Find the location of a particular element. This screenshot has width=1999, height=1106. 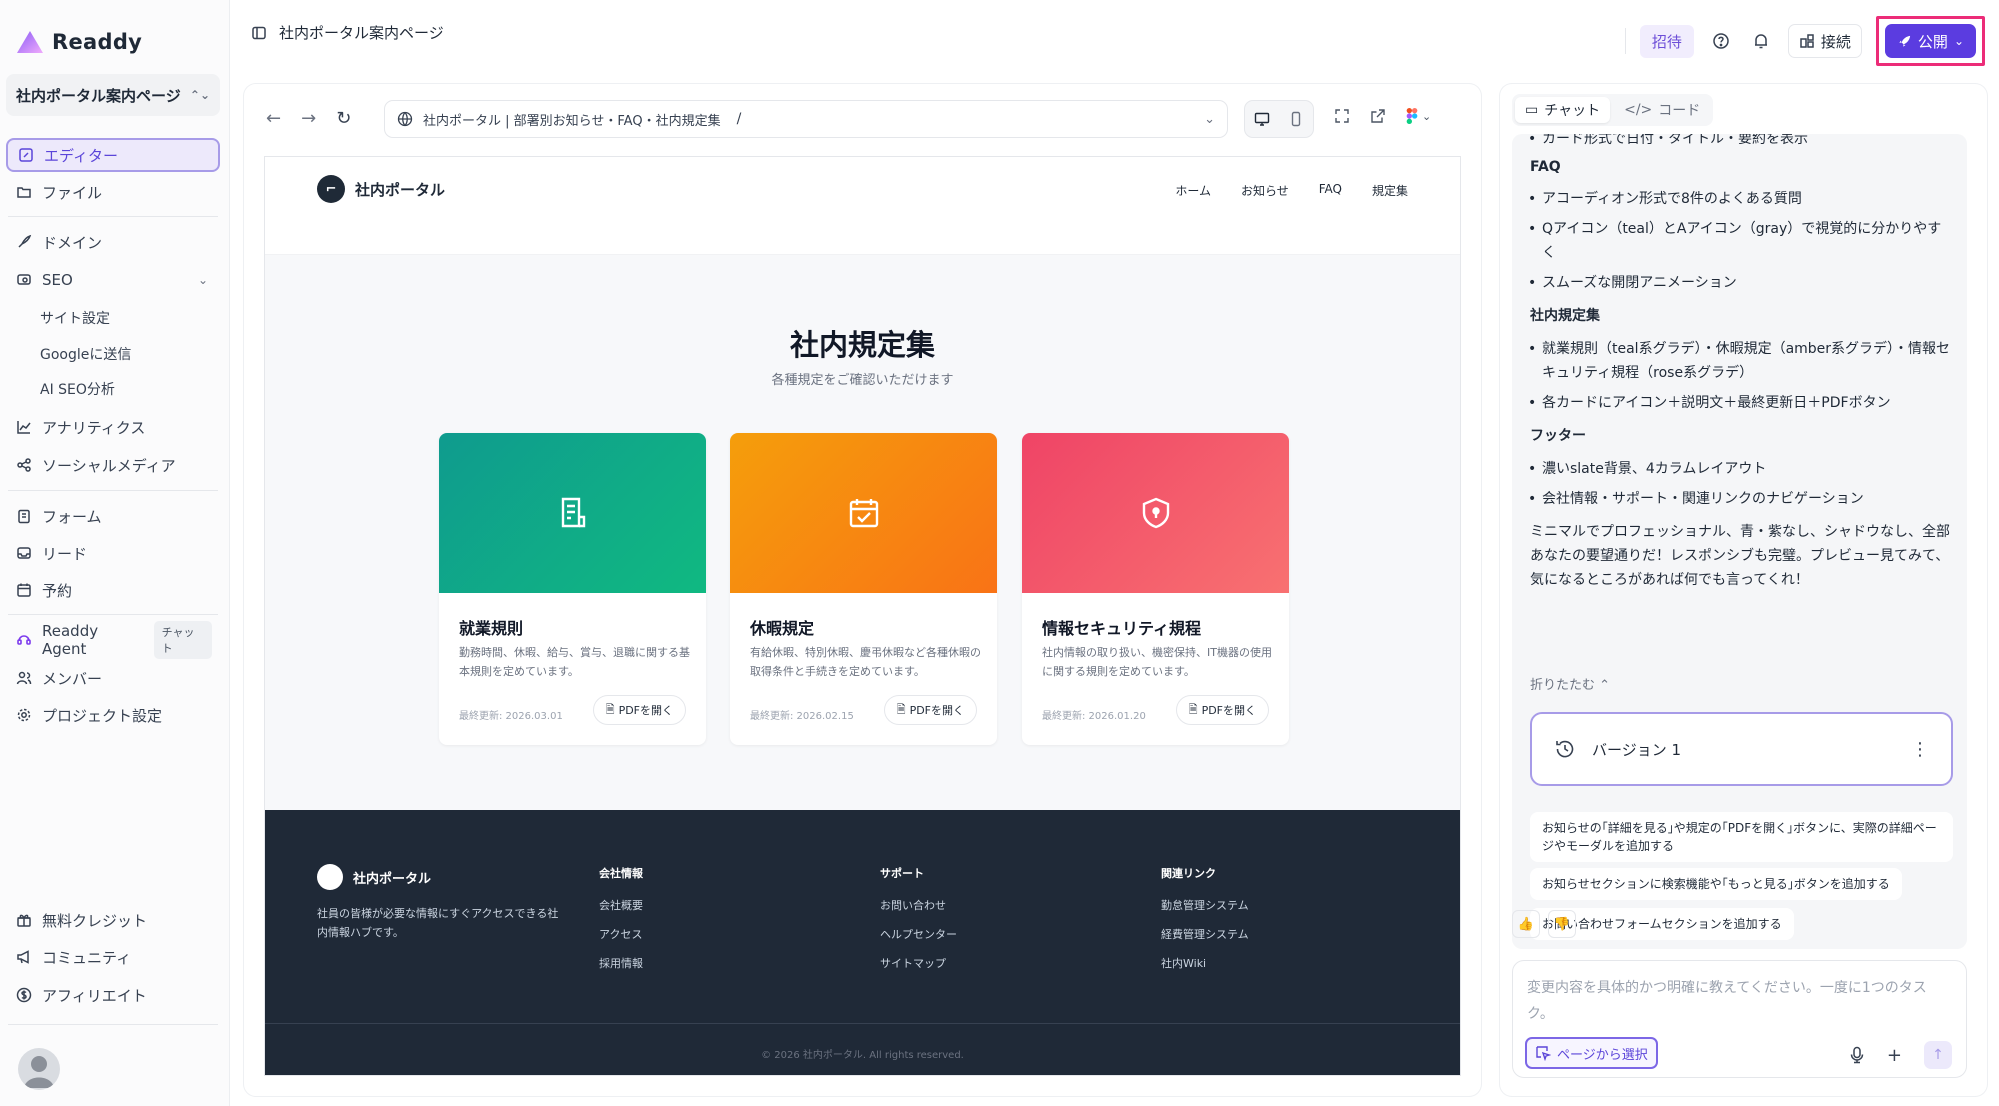

rocket-icon is located at coordinates (1904, 41).